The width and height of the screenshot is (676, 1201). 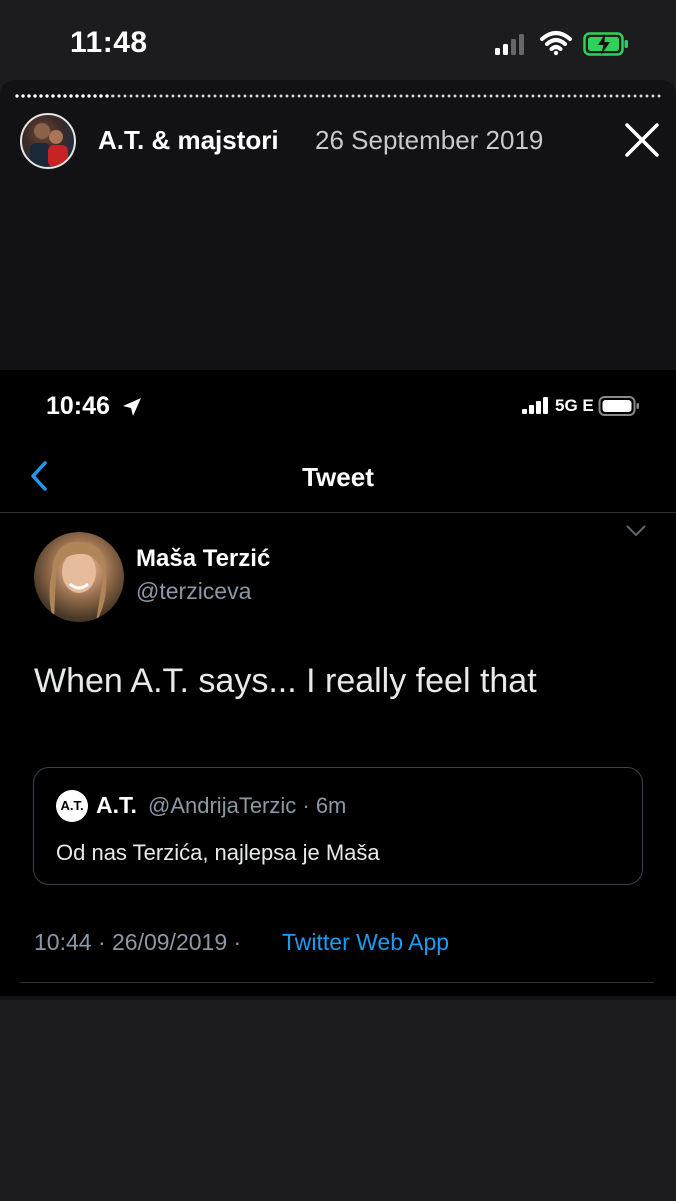 I want to click on tweet-timestamp: 10:44 · 26/09/2019 ·, so click(x=138, y=942).